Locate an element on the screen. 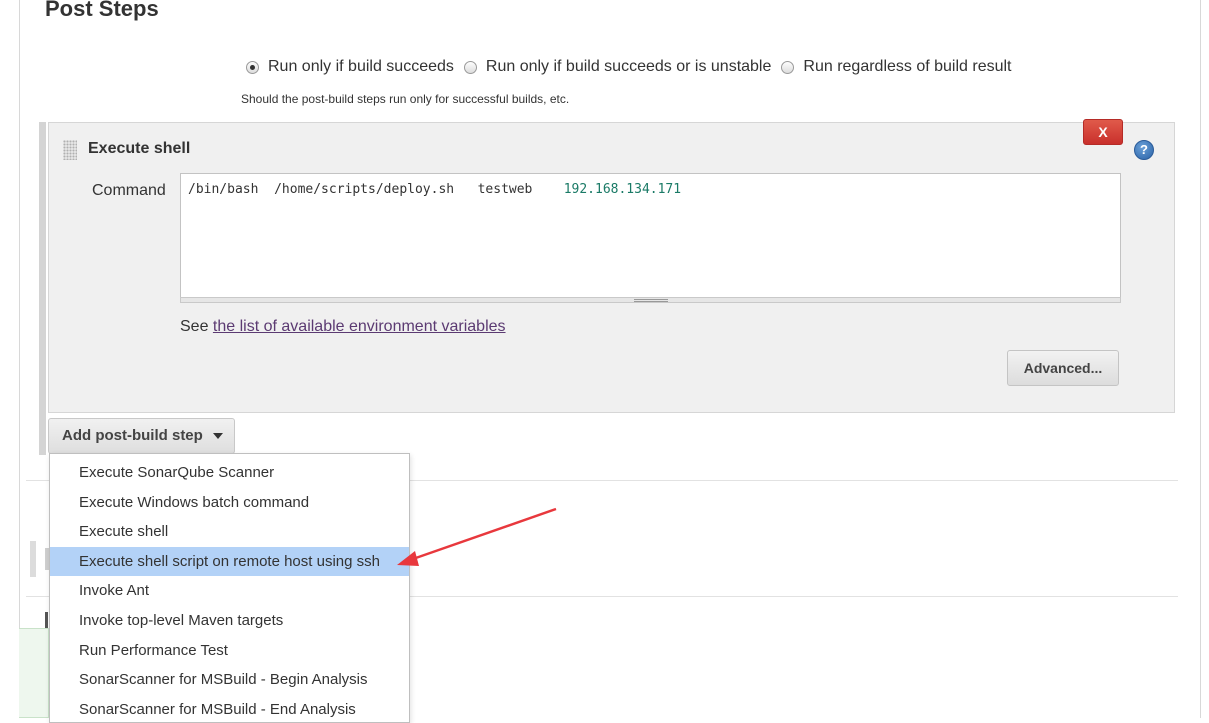 The image size is (1209, 723). see-prefix: See is located at coordinates (196, 326).